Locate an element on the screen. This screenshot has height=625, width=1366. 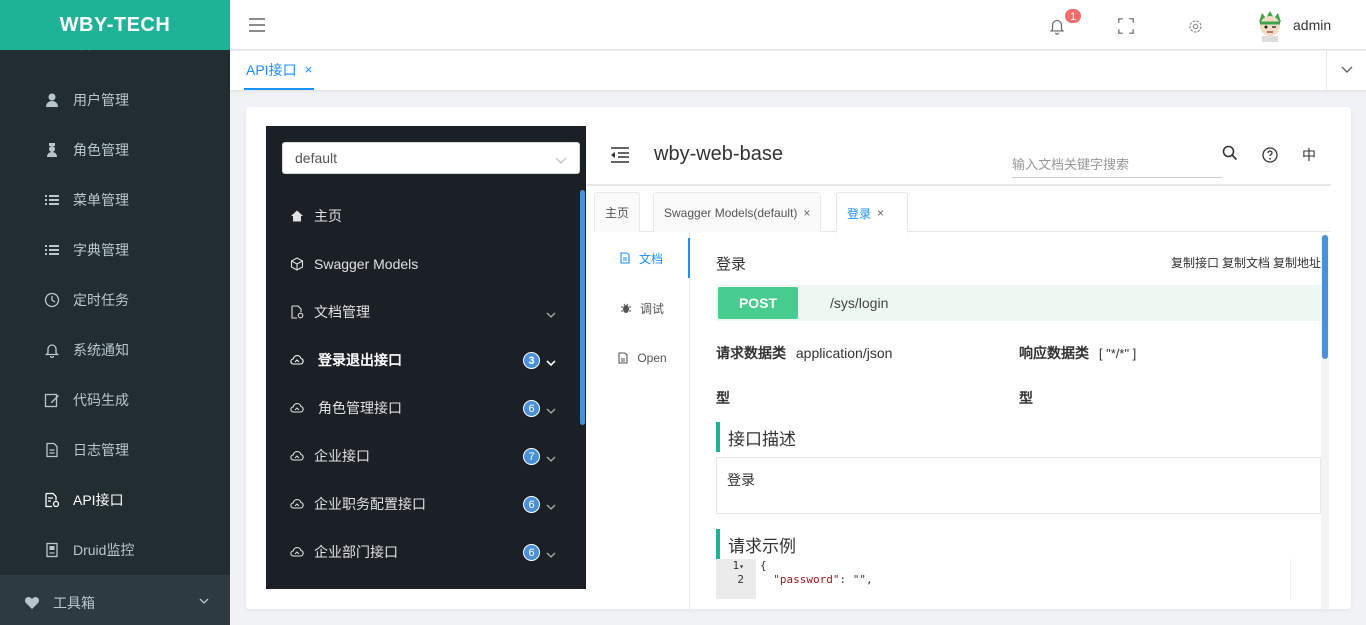
username: admin is located at coordinates (1312, 25).